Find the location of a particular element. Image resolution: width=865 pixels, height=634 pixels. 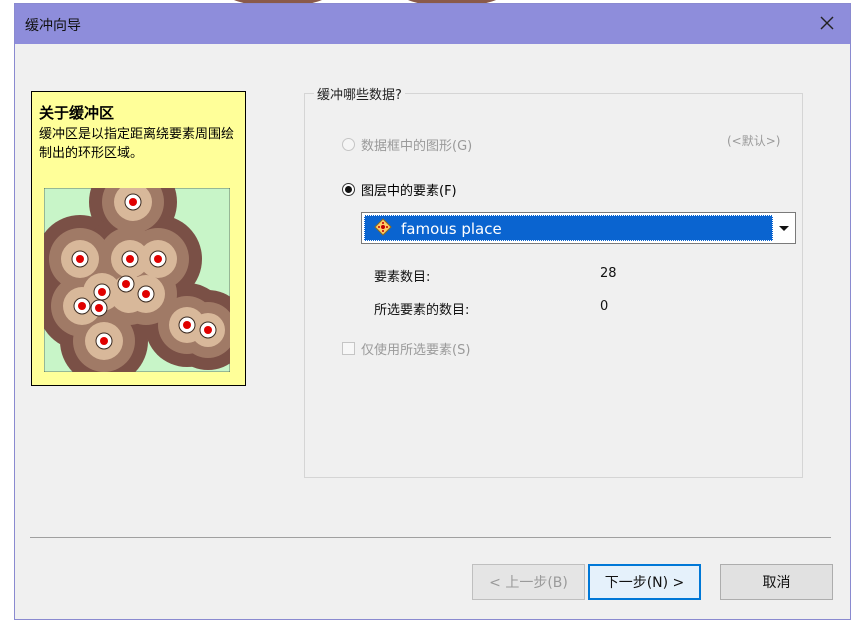

layer-select-dropdown-button is located at coordinates (784, 228).